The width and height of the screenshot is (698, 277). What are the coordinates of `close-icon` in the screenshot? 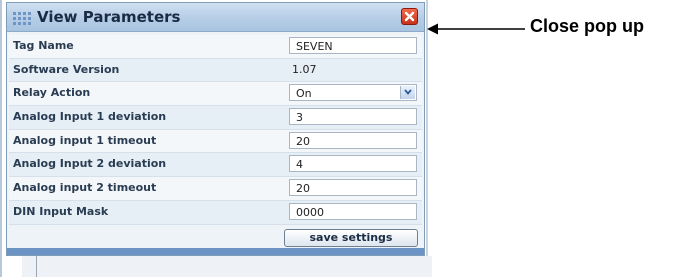 It's located at (409, 16).